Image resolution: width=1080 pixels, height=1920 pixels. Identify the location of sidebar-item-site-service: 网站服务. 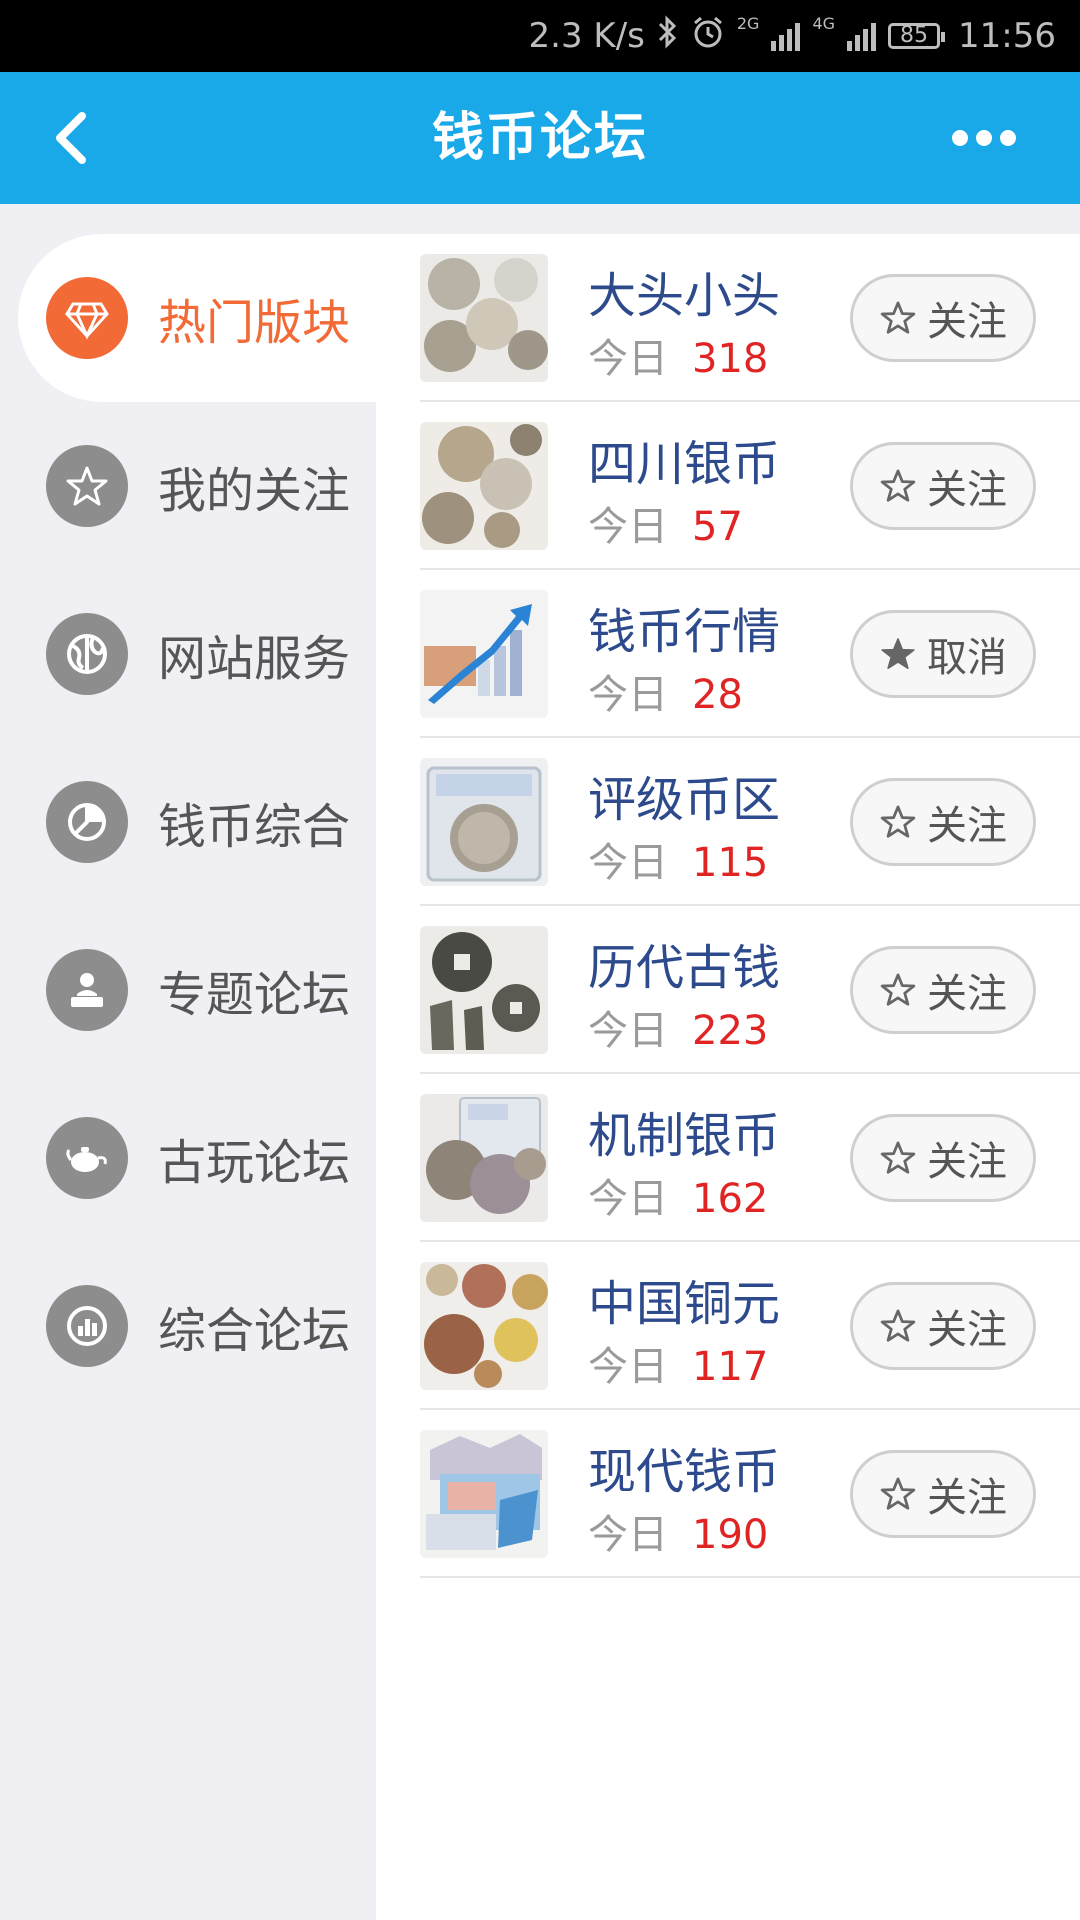
(197, 654).